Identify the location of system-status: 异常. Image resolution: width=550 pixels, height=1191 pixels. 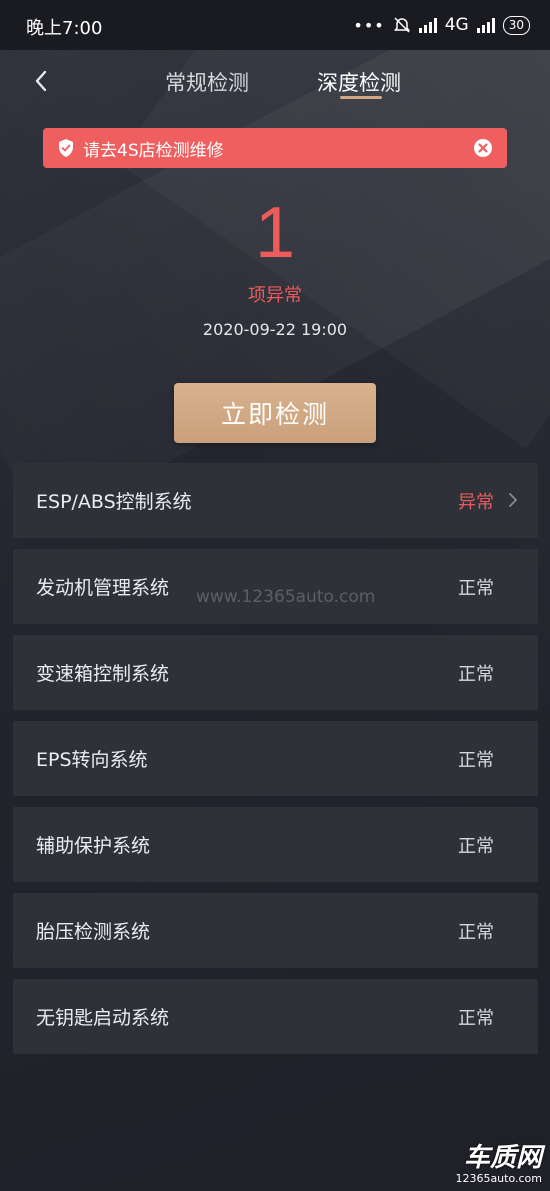
(476, 502).